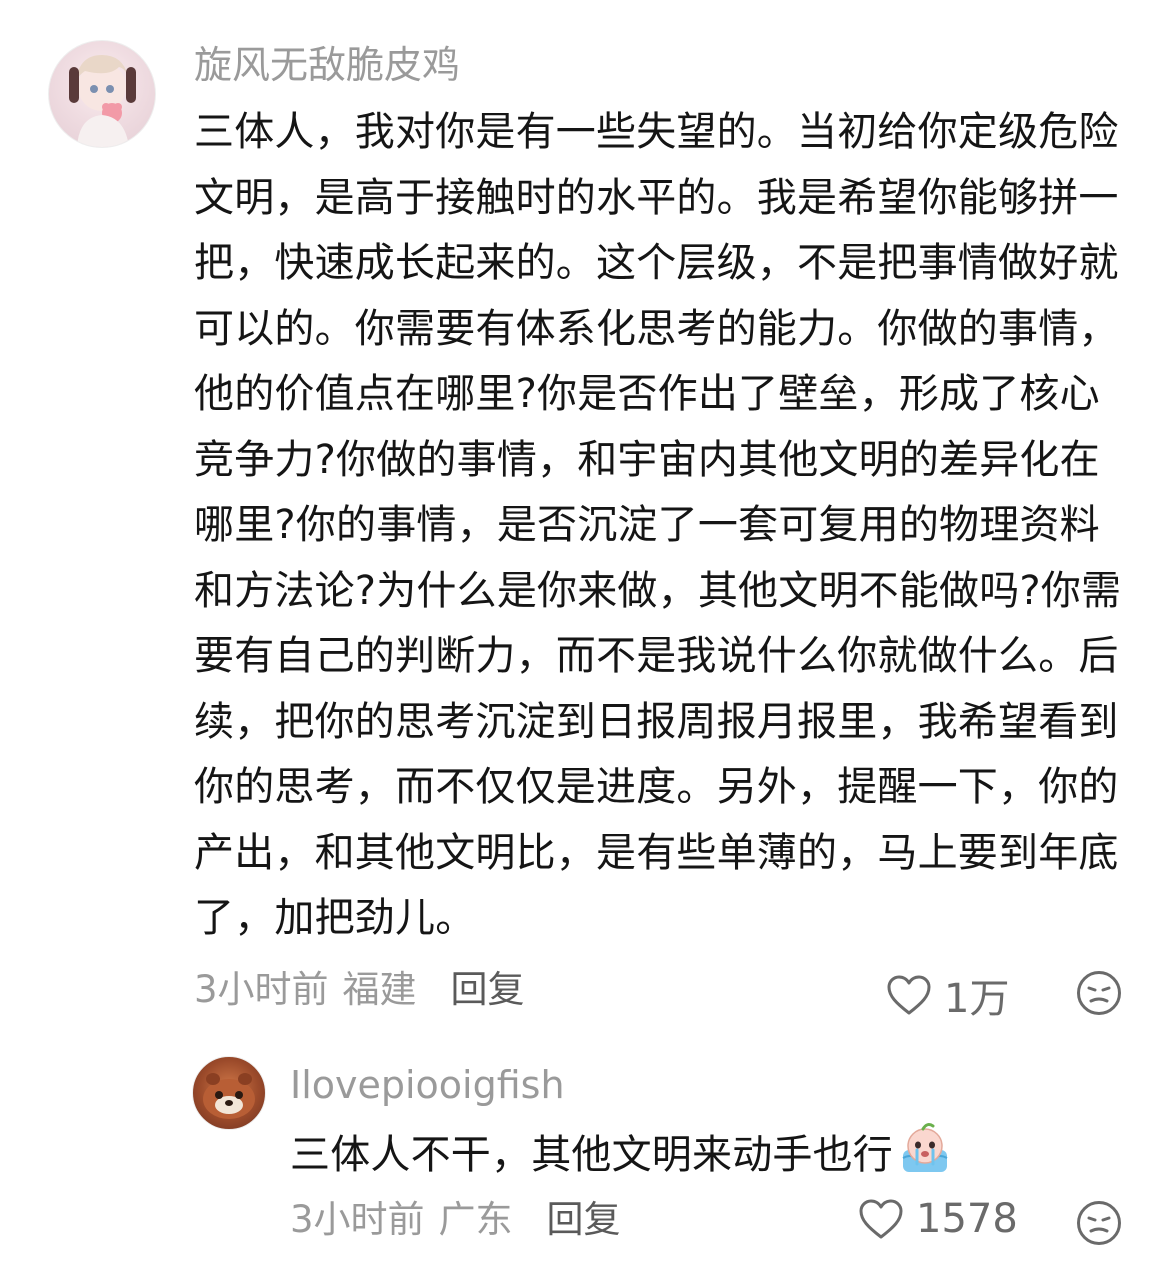 The image size is (1170, 1280). What do you see at coordinates (427, 1085) in the screenshot?
I see `username: Ilovepiooigfish` at bounding box center [427, 1085].